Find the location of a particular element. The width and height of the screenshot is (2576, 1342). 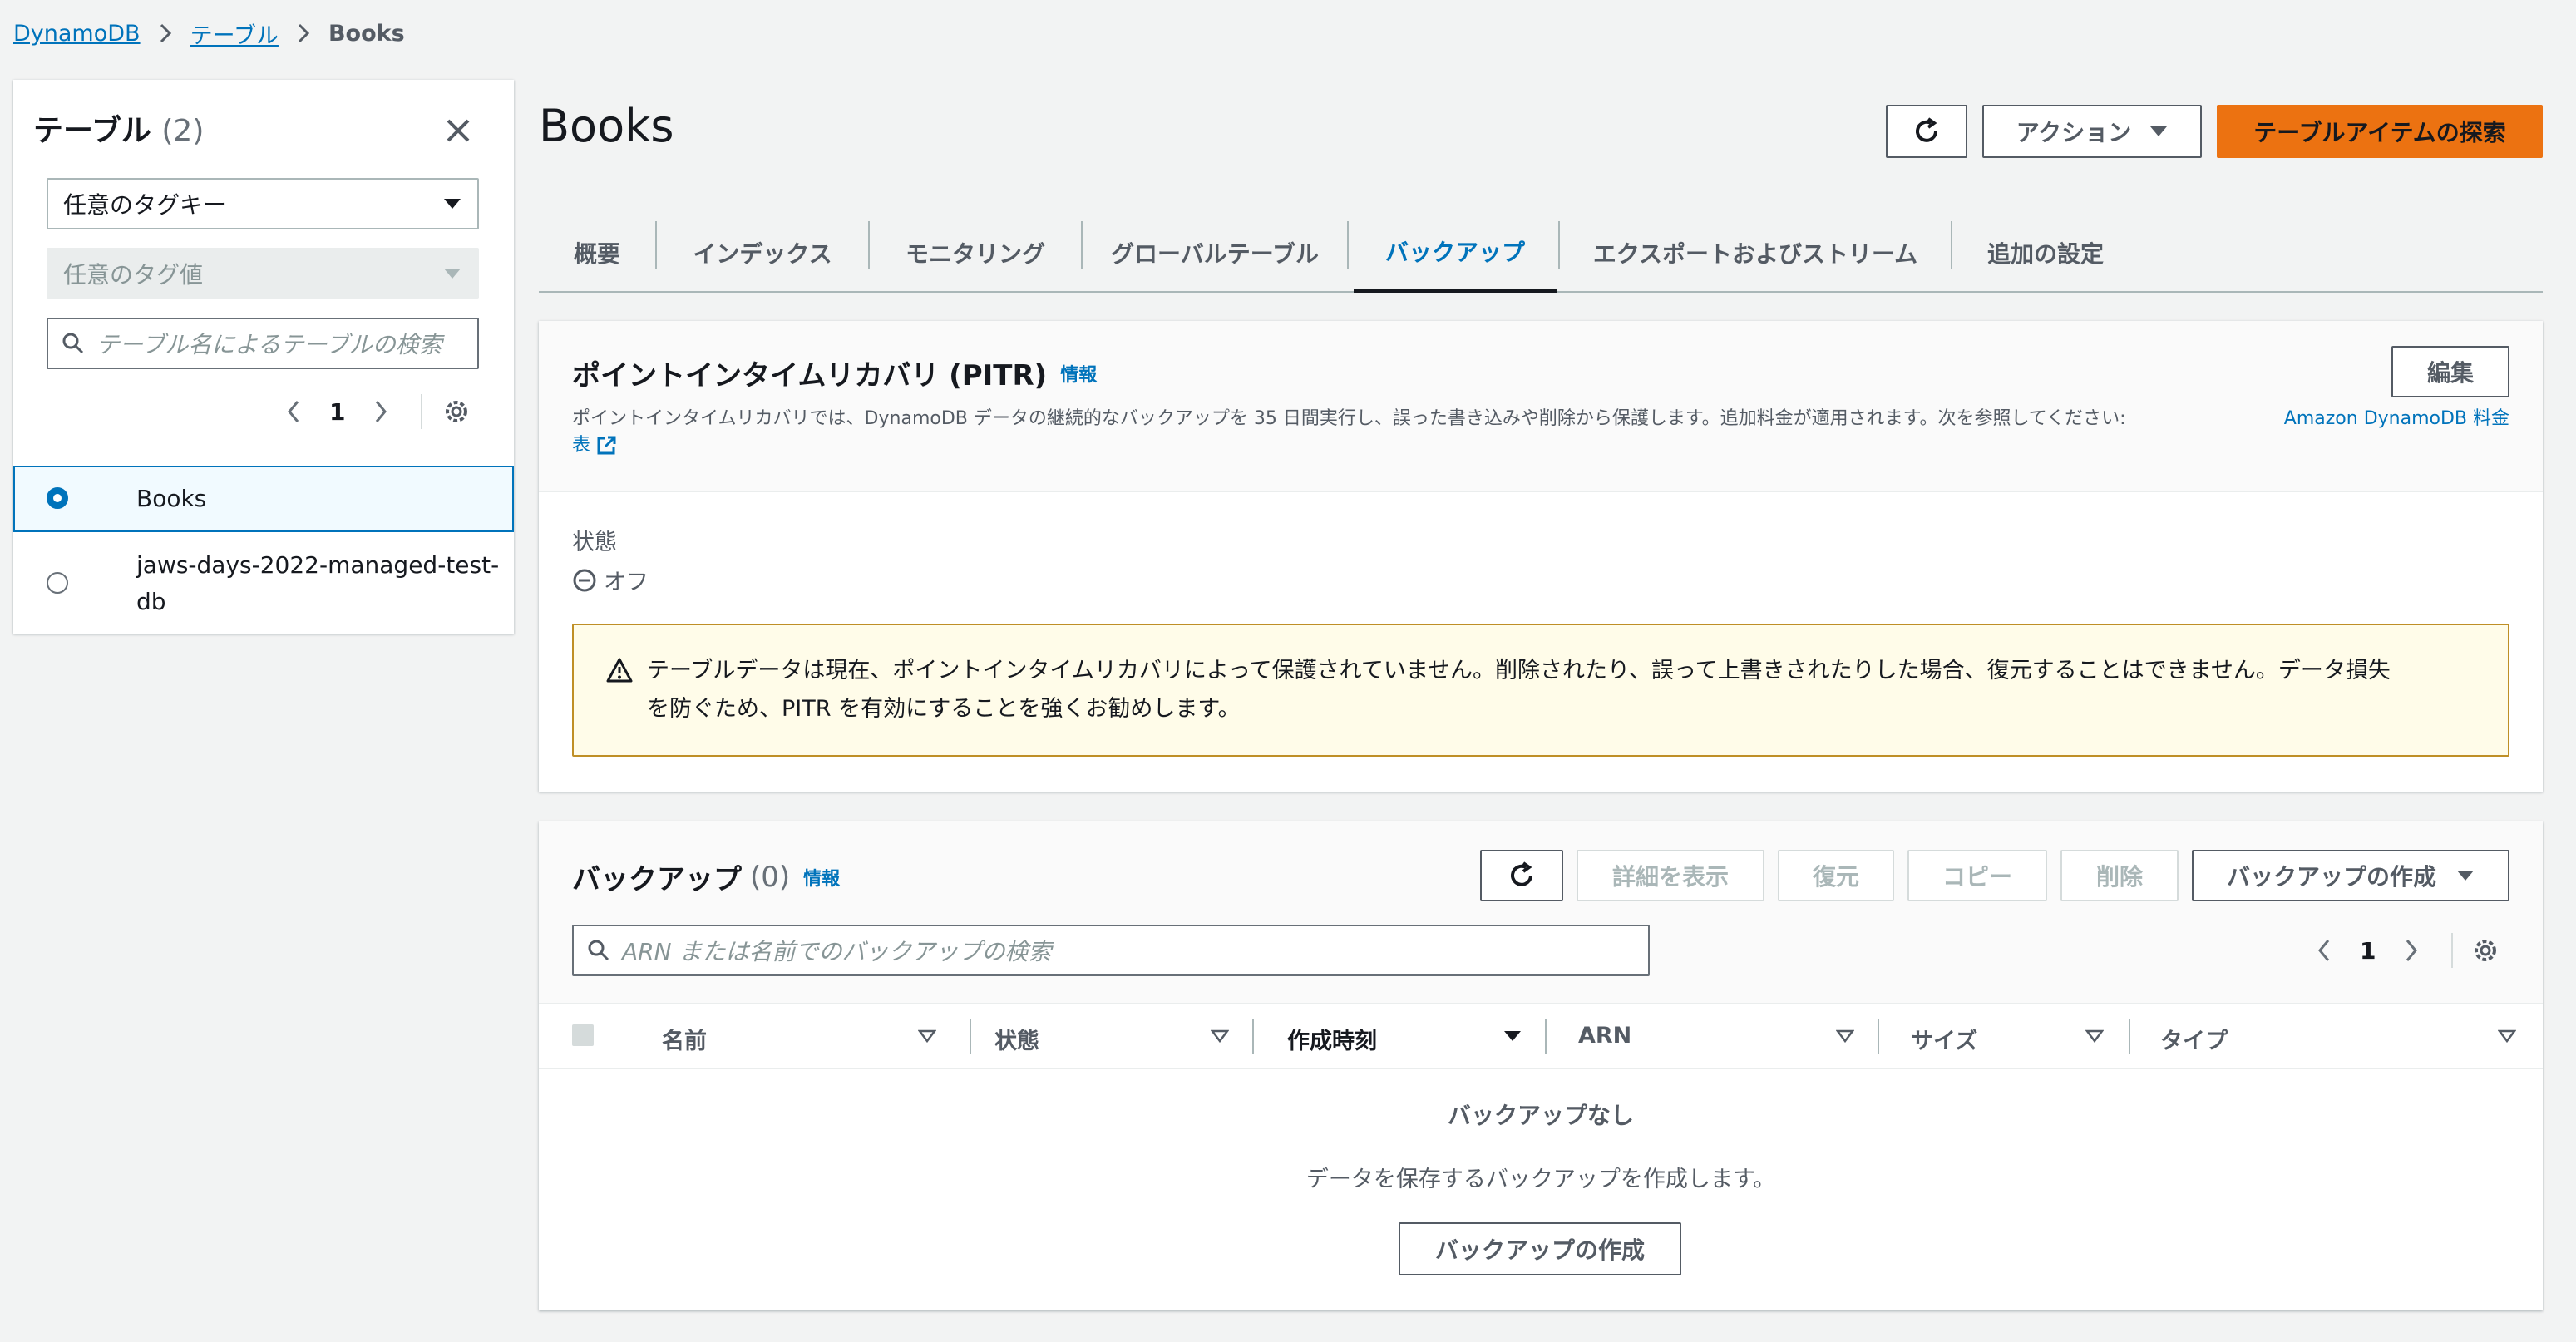

copy-button: コピー is located at coordinates (1977, 876).